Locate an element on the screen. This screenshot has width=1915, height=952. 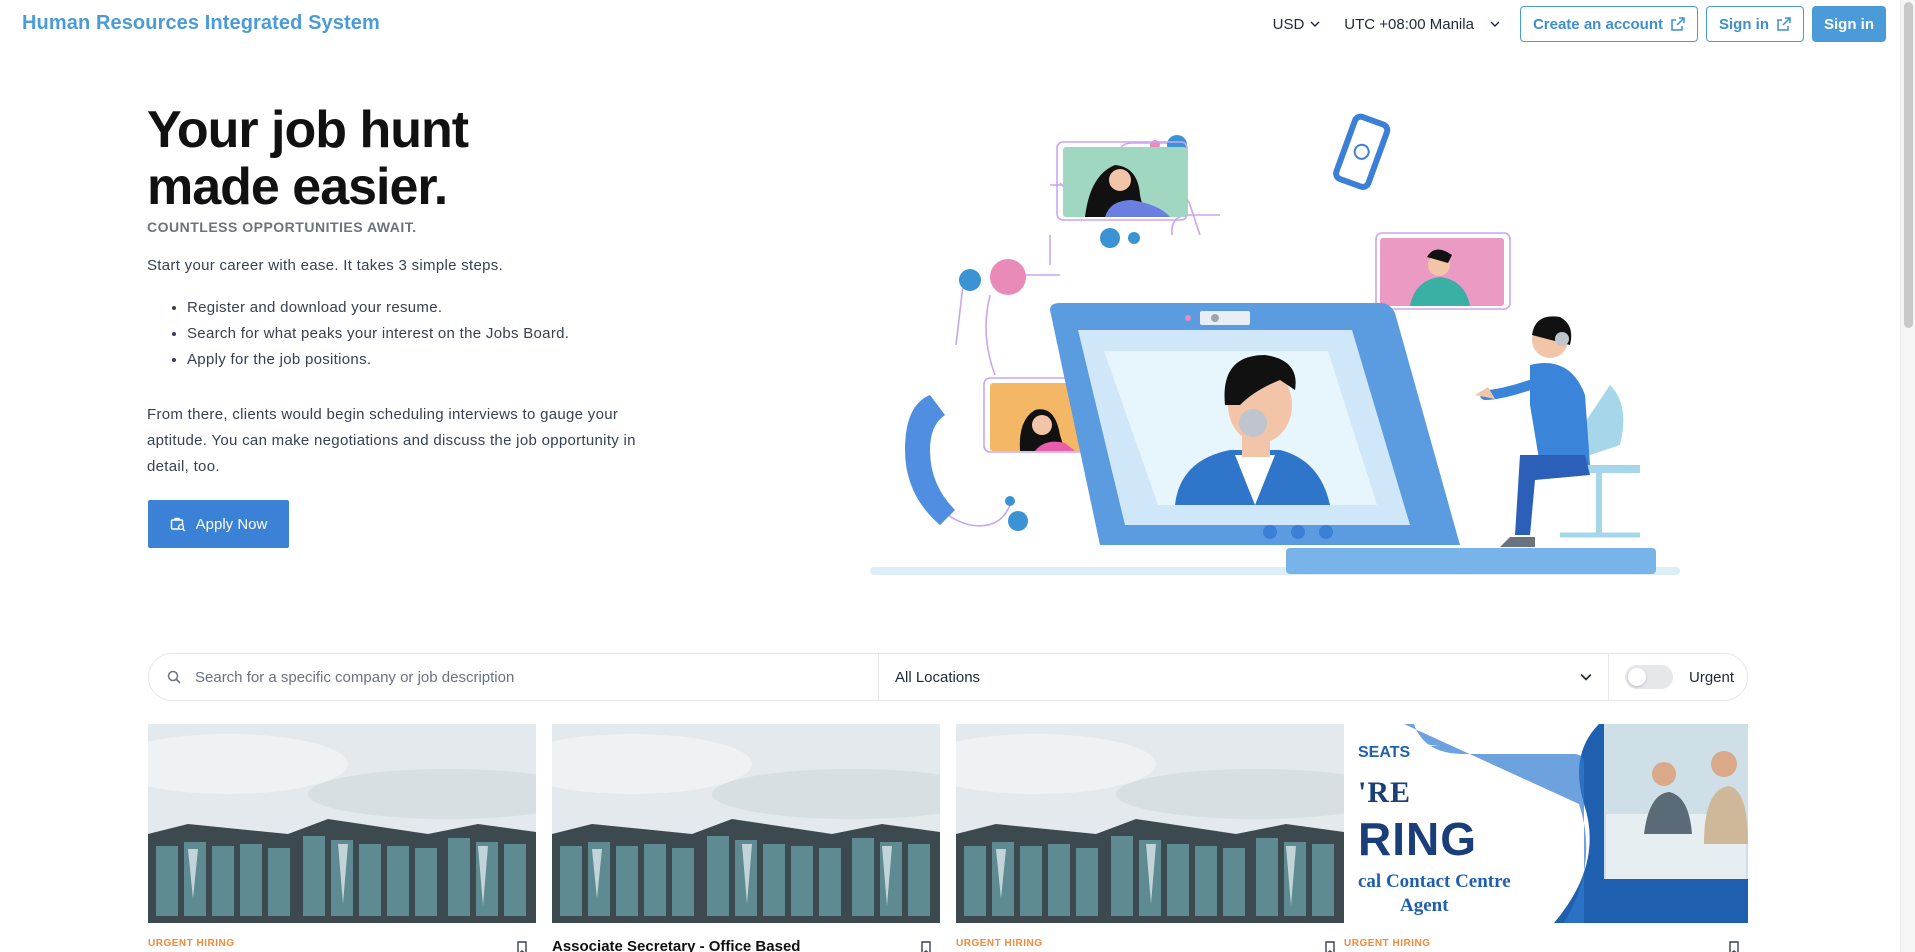
urgent-toggle is located at coordinates (1649, 677).